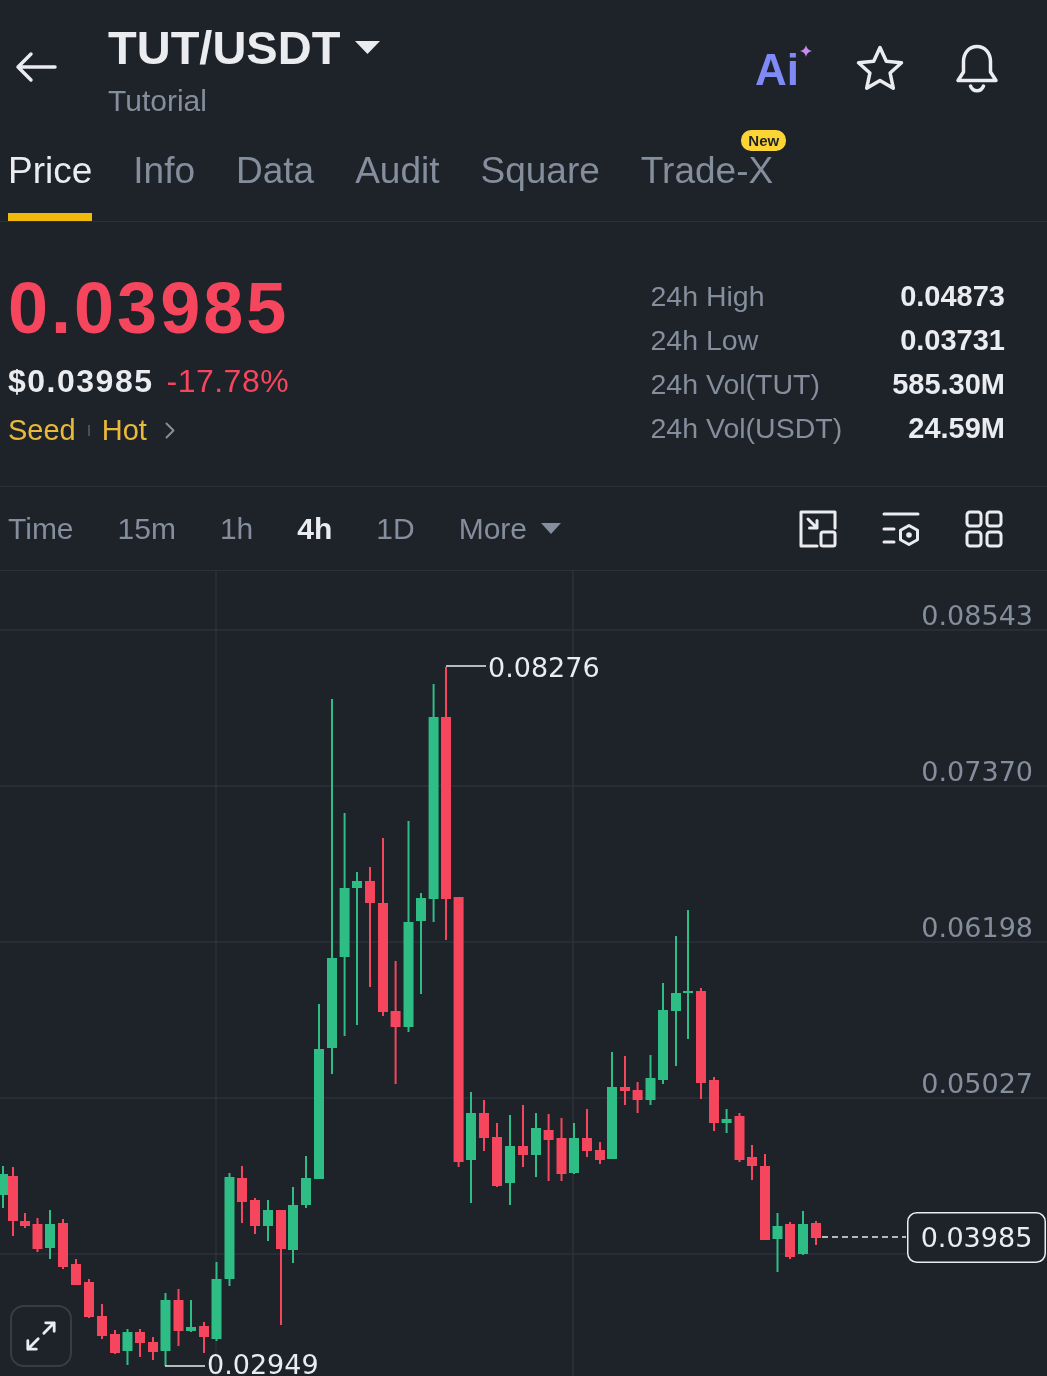 The image size is (1047, 1376). Describe the element at coordinates (952, 296) in the screenshot. I see `stat-value: 0.04873` at that location.